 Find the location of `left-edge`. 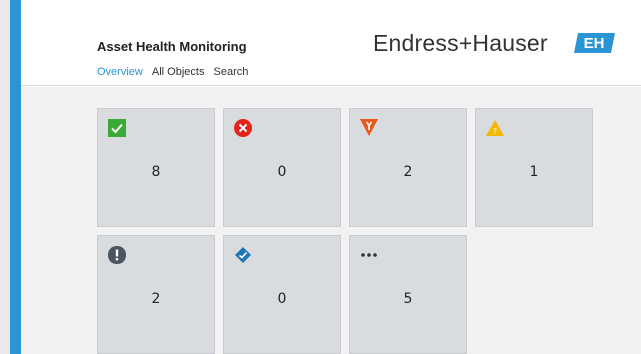

left-edge is located at coordinates (5, 177).